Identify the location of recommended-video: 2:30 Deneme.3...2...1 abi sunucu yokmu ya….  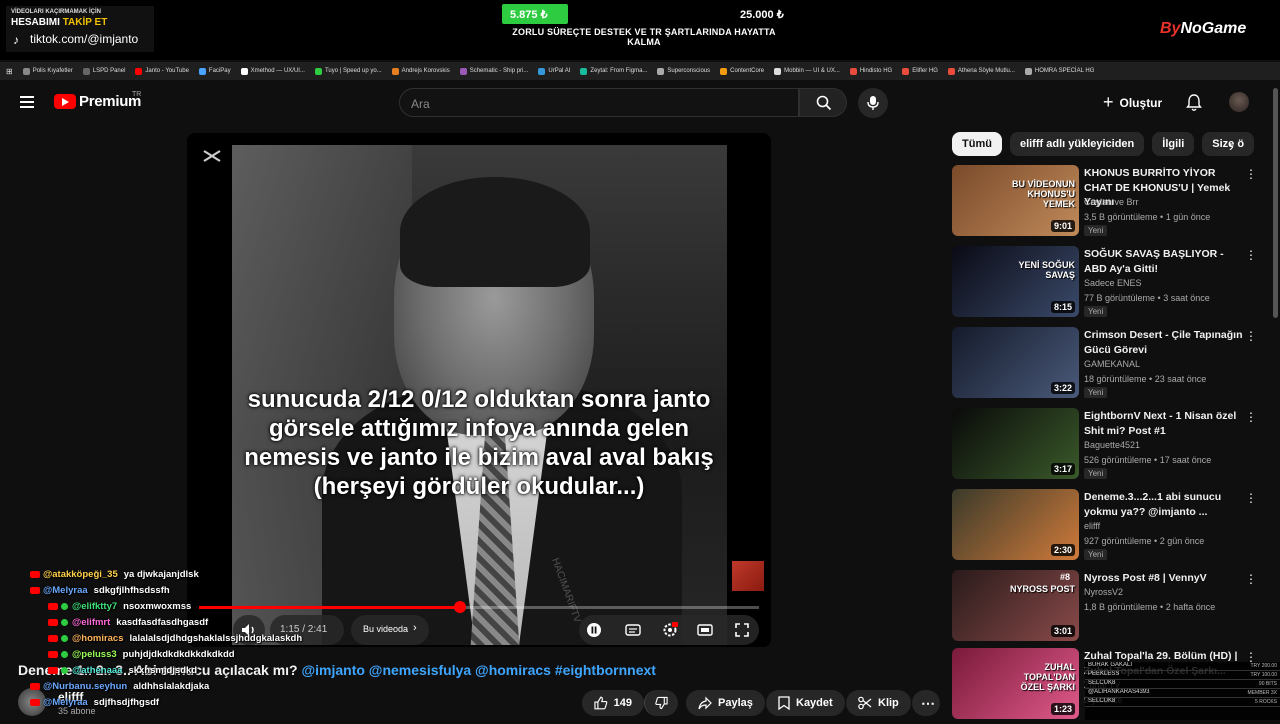
(1107, 527).